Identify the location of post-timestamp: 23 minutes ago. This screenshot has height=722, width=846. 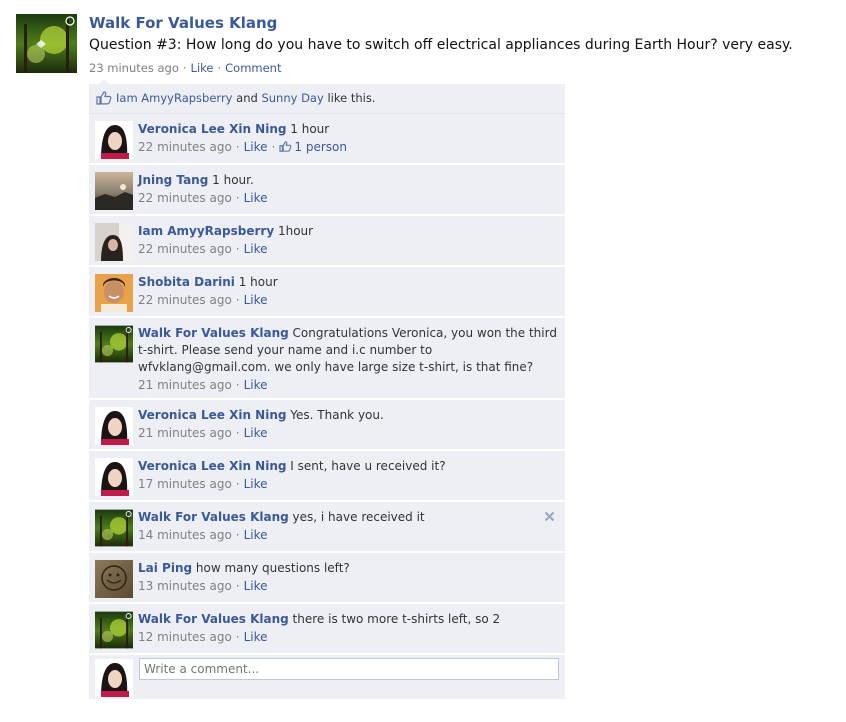
(134, 68).